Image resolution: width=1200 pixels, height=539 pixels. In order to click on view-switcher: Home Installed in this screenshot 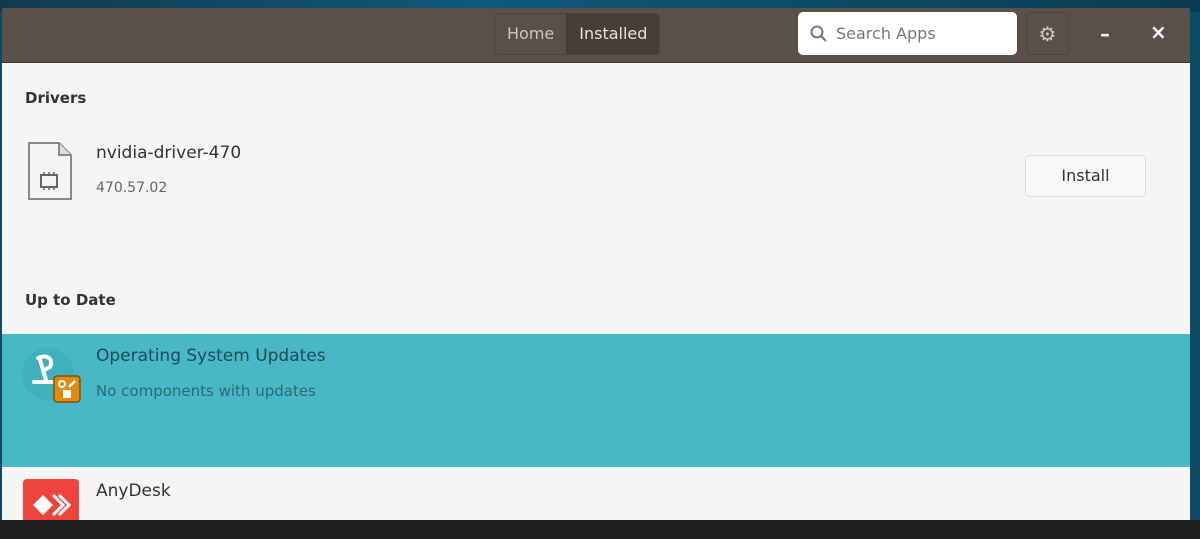, I will do `click(577, 34)`.